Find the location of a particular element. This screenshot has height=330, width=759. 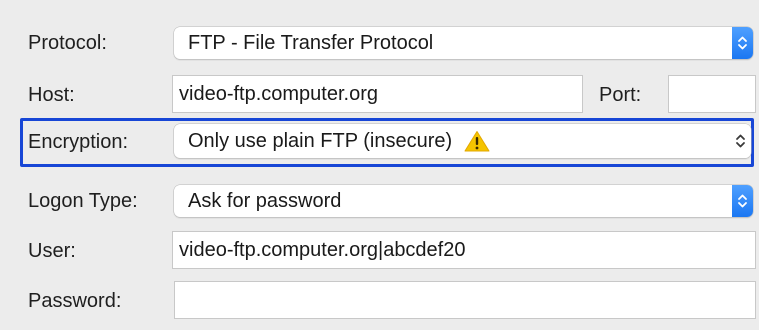

protocol-select: FTP - File Transfer Protocol is located at coordinates (463, 43).